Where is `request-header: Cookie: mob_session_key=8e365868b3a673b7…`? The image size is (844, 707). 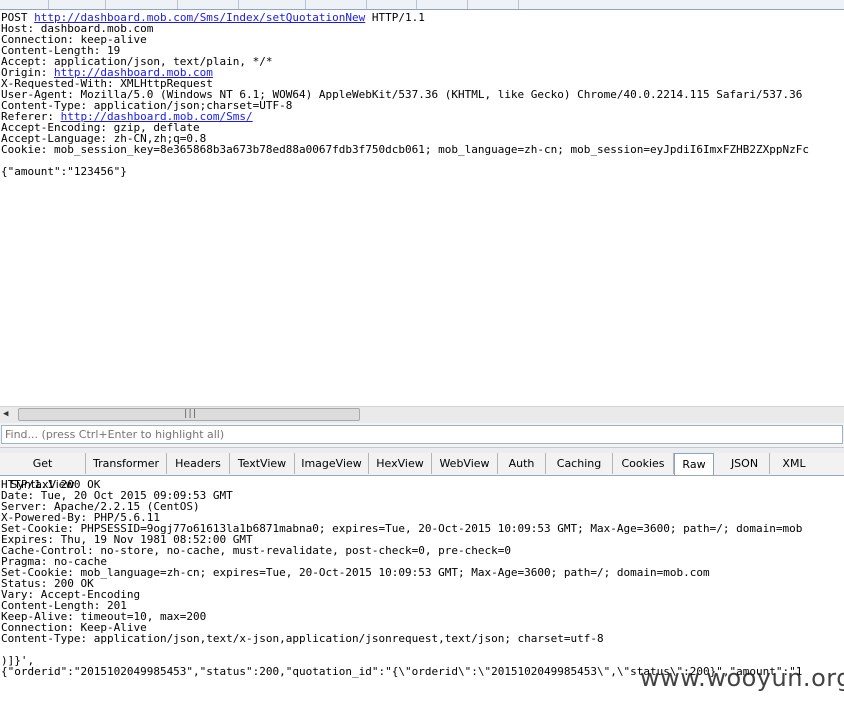
request-header: Cookie: mob_session_key=8e365868b3a673b7… is located at coordinates (405, 149).